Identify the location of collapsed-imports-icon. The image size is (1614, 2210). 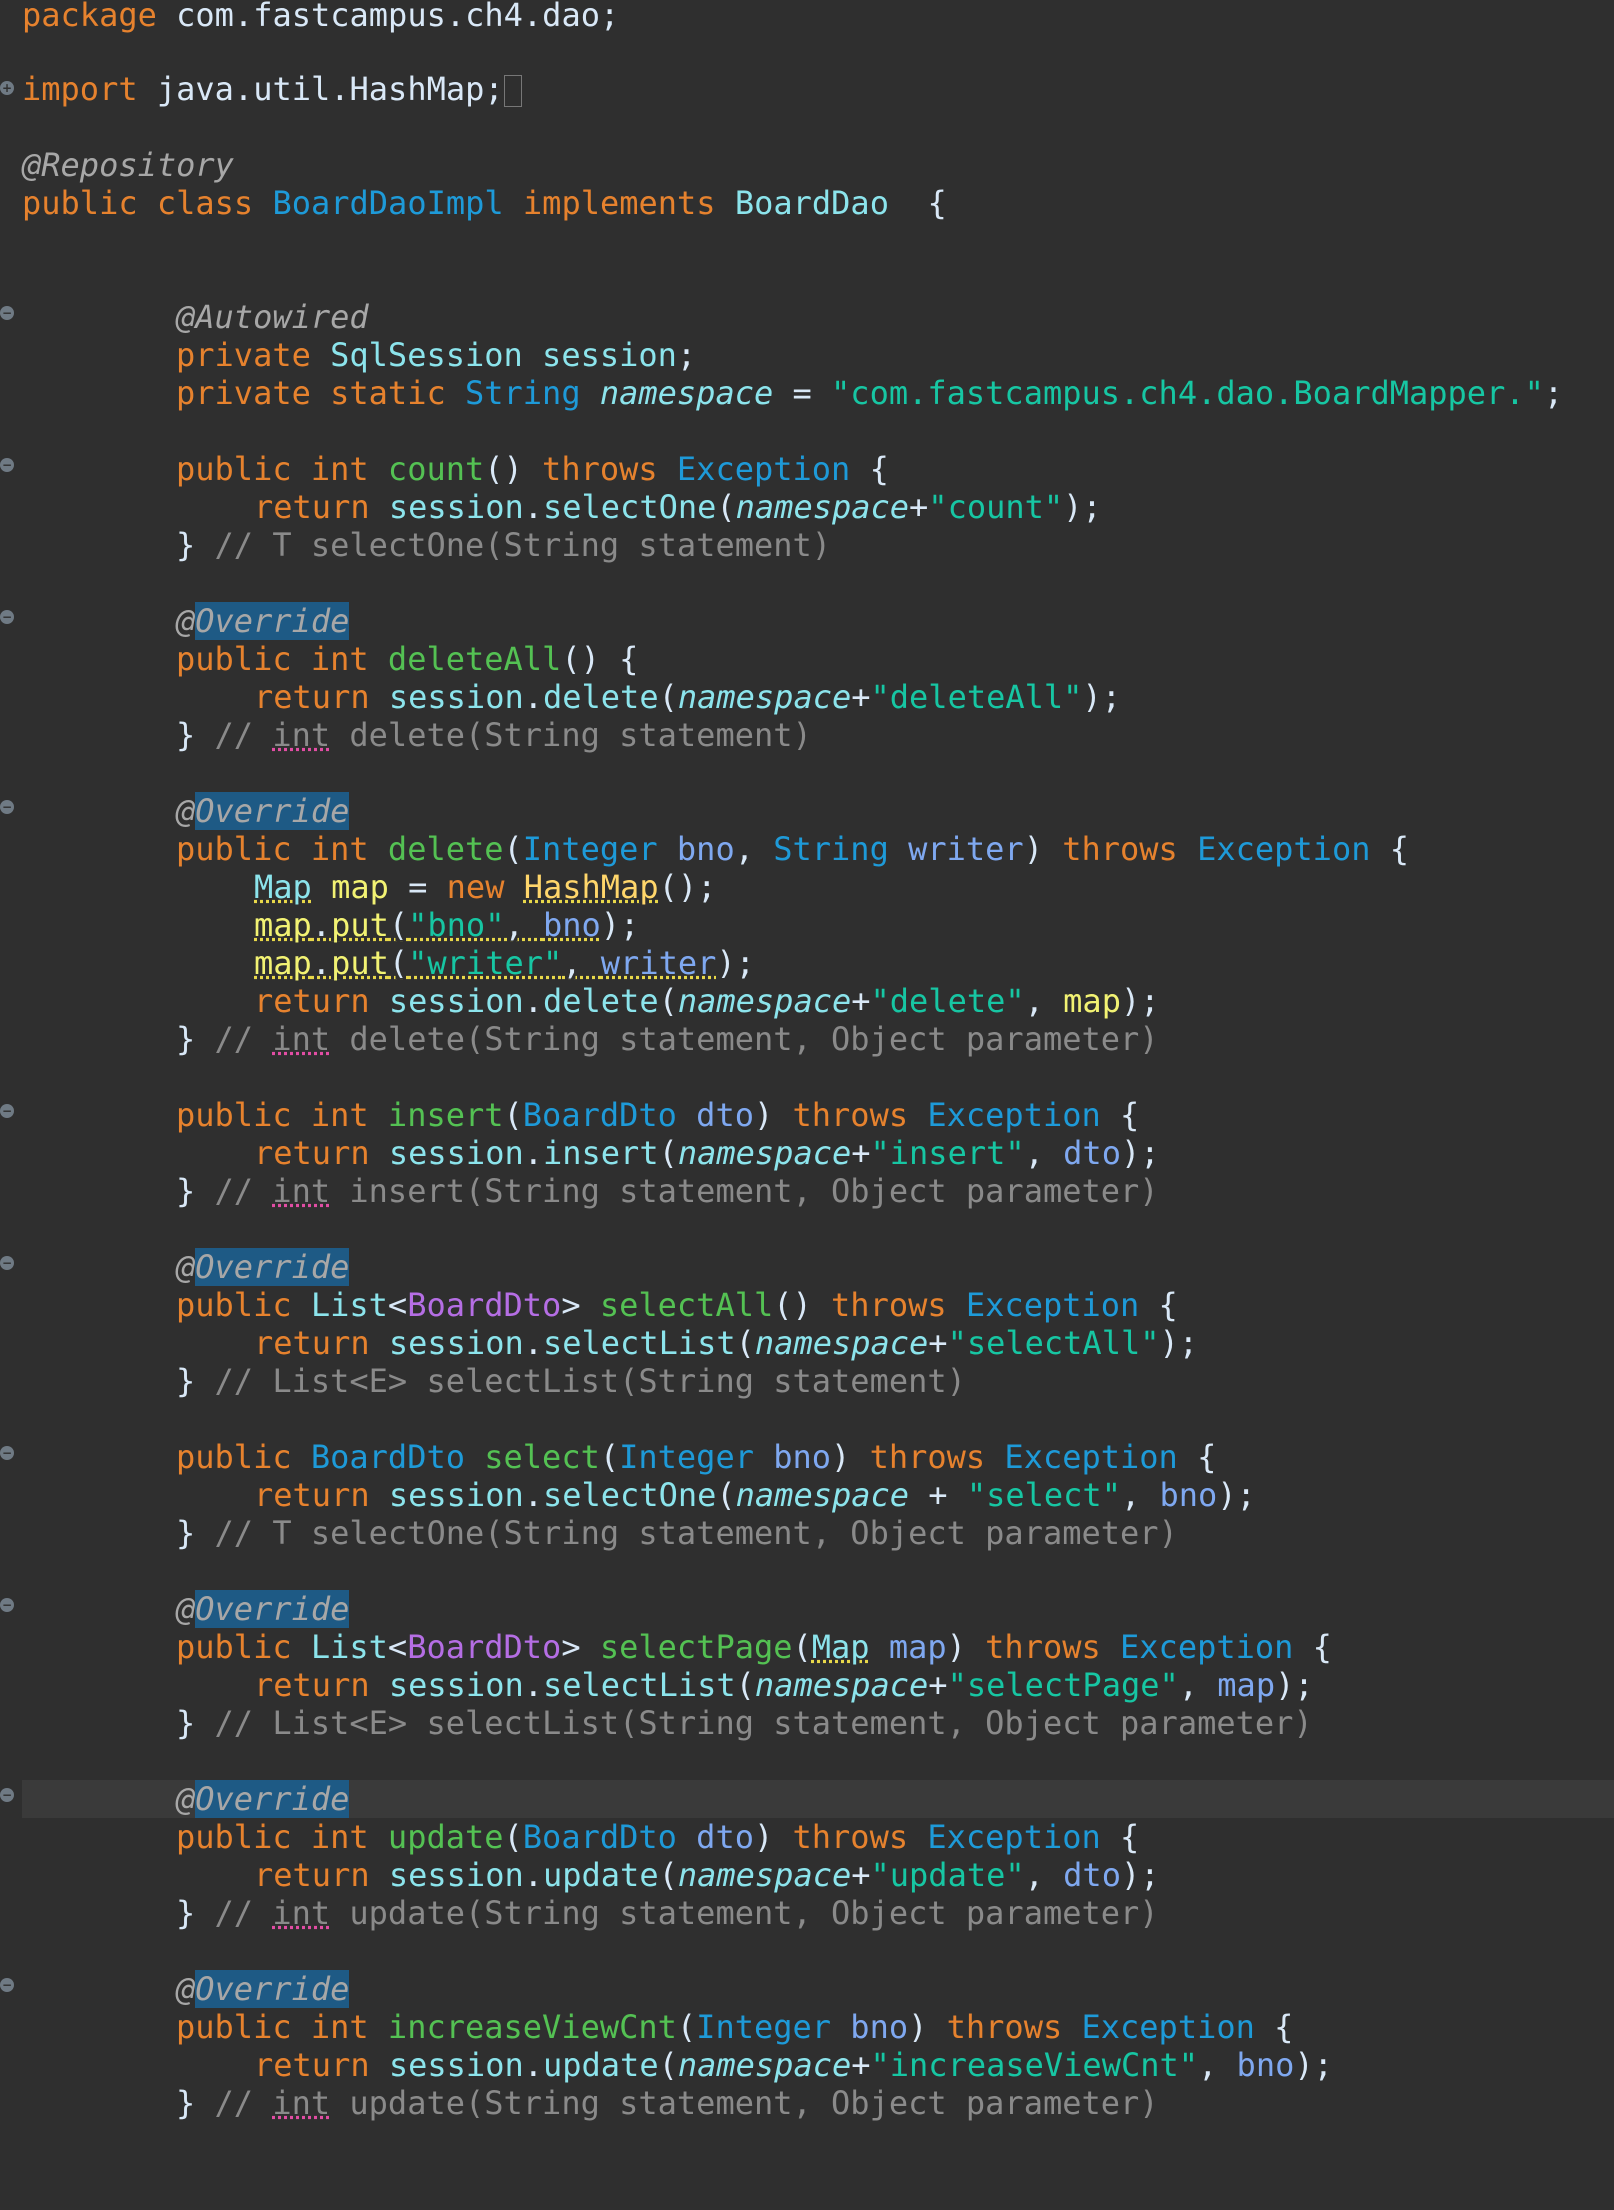
(512, 91).